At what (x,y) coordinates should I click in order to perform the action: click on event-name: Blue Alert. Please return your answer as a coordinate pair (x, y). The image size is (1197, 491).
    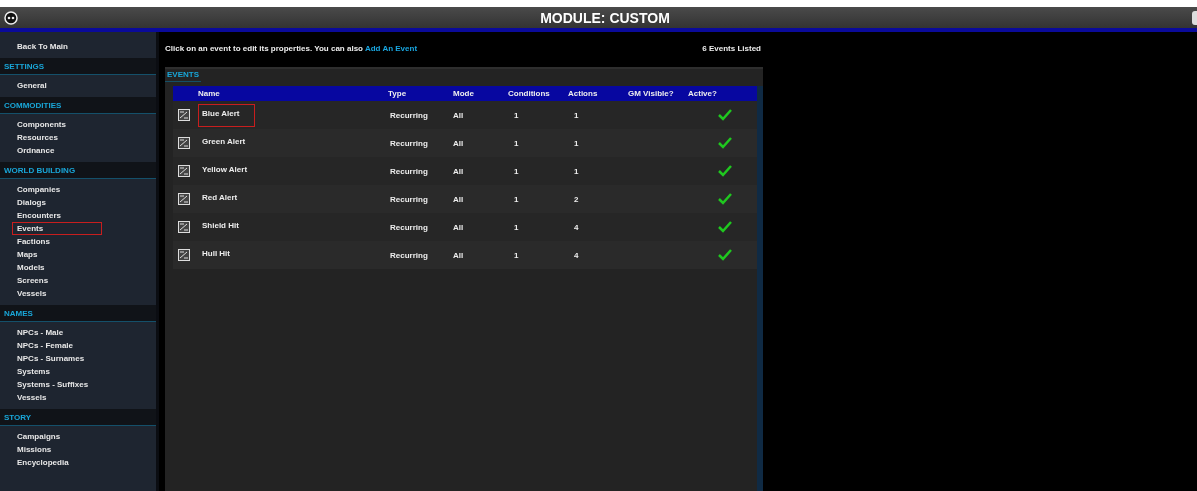
    Looking at the image, I should click on (226, 115).